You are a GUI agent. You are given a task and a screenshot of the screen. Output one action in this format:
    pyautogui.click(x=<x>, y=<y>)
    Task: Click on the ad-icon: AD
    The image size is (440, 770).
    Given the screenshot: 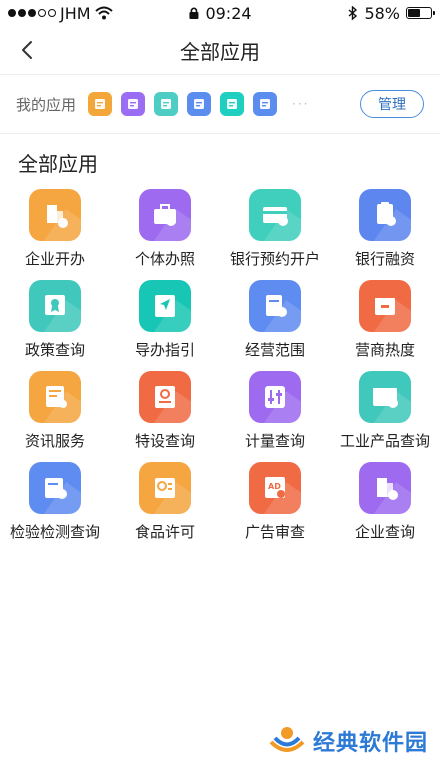 What is the action you would take?
    pyautogui.click(x=275, y=488)
    